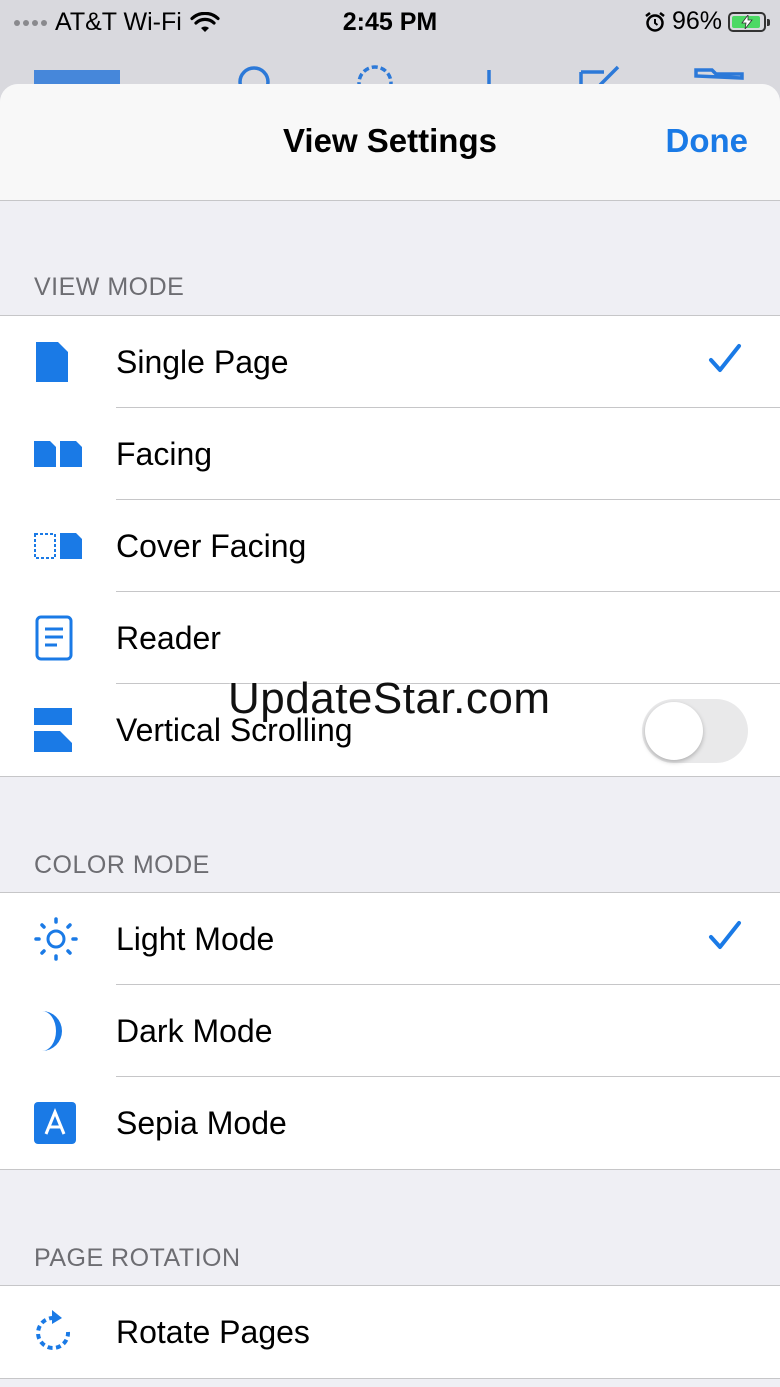 The height and width of the screenshot is (1387, 780). What do you see at coordinates (707, 141) in the screenshot?
I see `done-button: Done` at bounding box center [707, 141].